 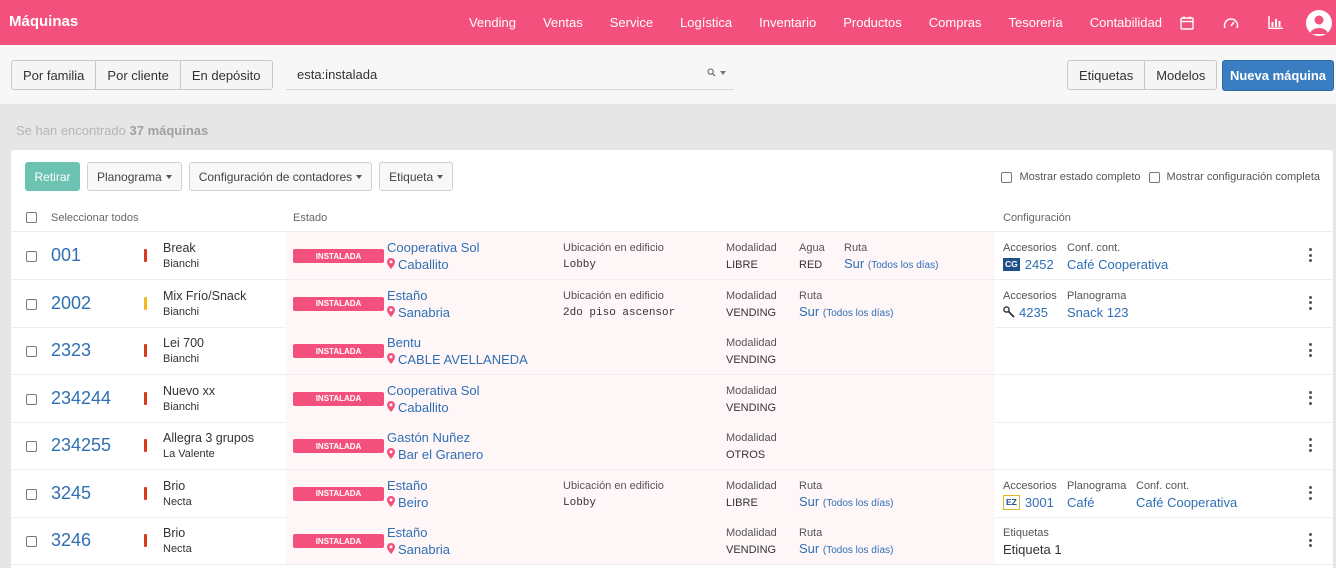 What do you see at coordinates (337, 74) in the screenshot?
I see `search-query: esta:instalada` at bounding box center [337, 74].